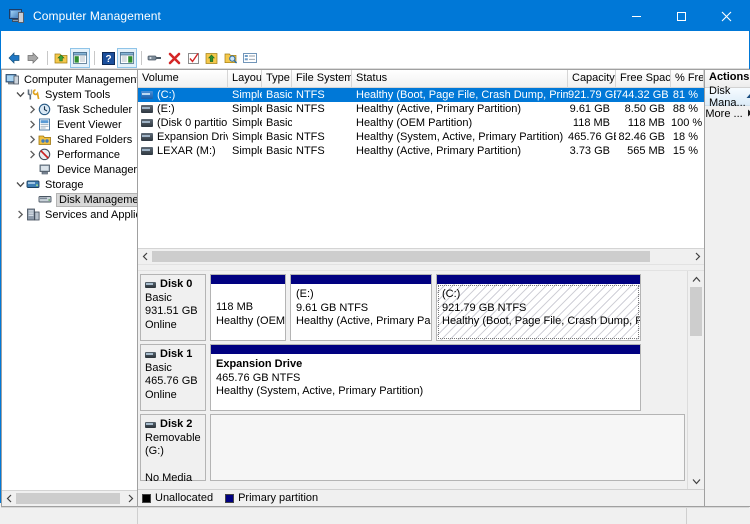 This screenshot has height=524, width=750. What do you see at coordinates (592, 78) in the screenshot?
I see `column-header-capacity: Capacity` at bounding box center [592, 78].